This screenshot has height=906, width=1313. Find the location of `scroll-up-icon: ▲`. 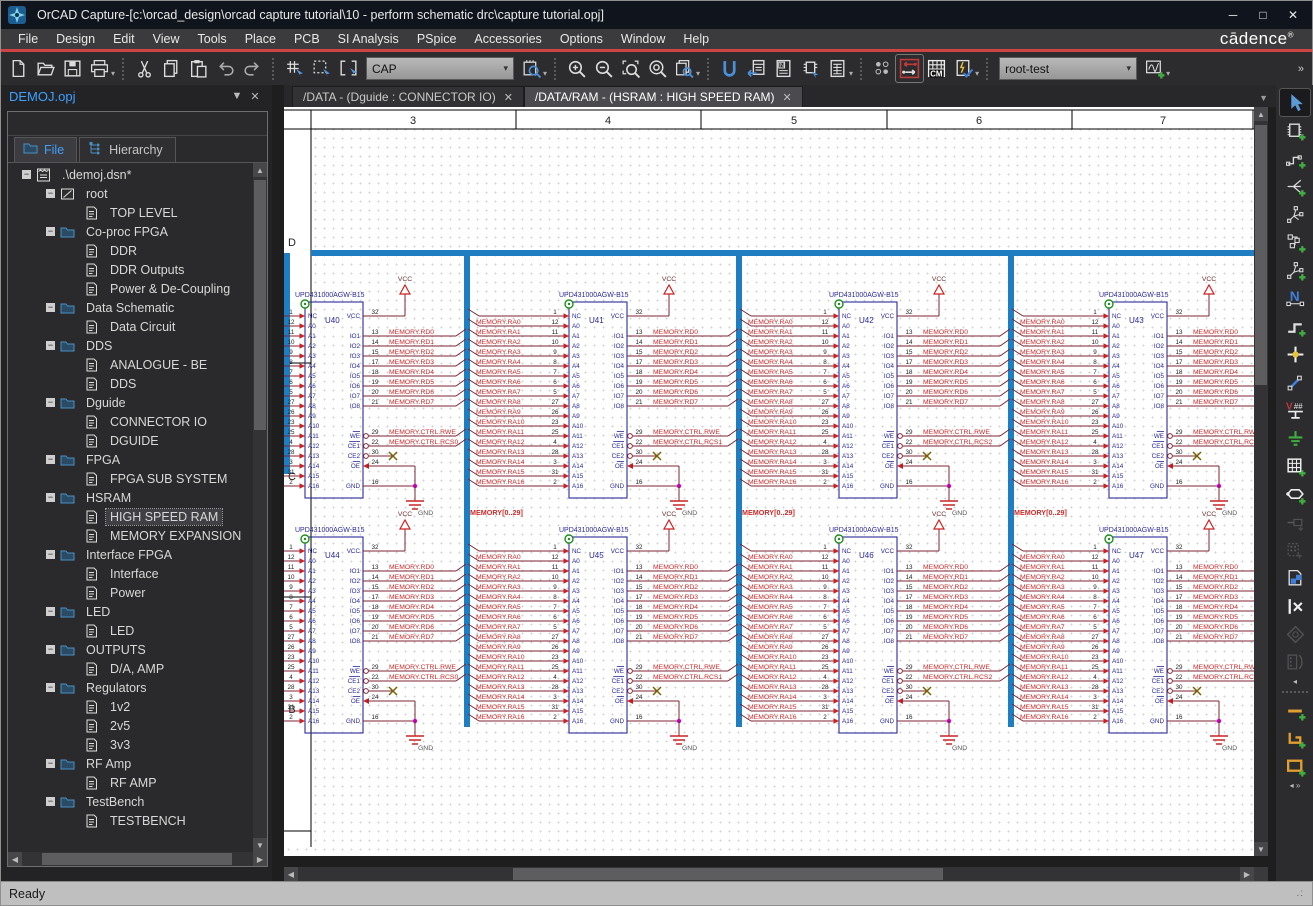

scroll-up-icon: ▲ is located at coordinates (260, 170).